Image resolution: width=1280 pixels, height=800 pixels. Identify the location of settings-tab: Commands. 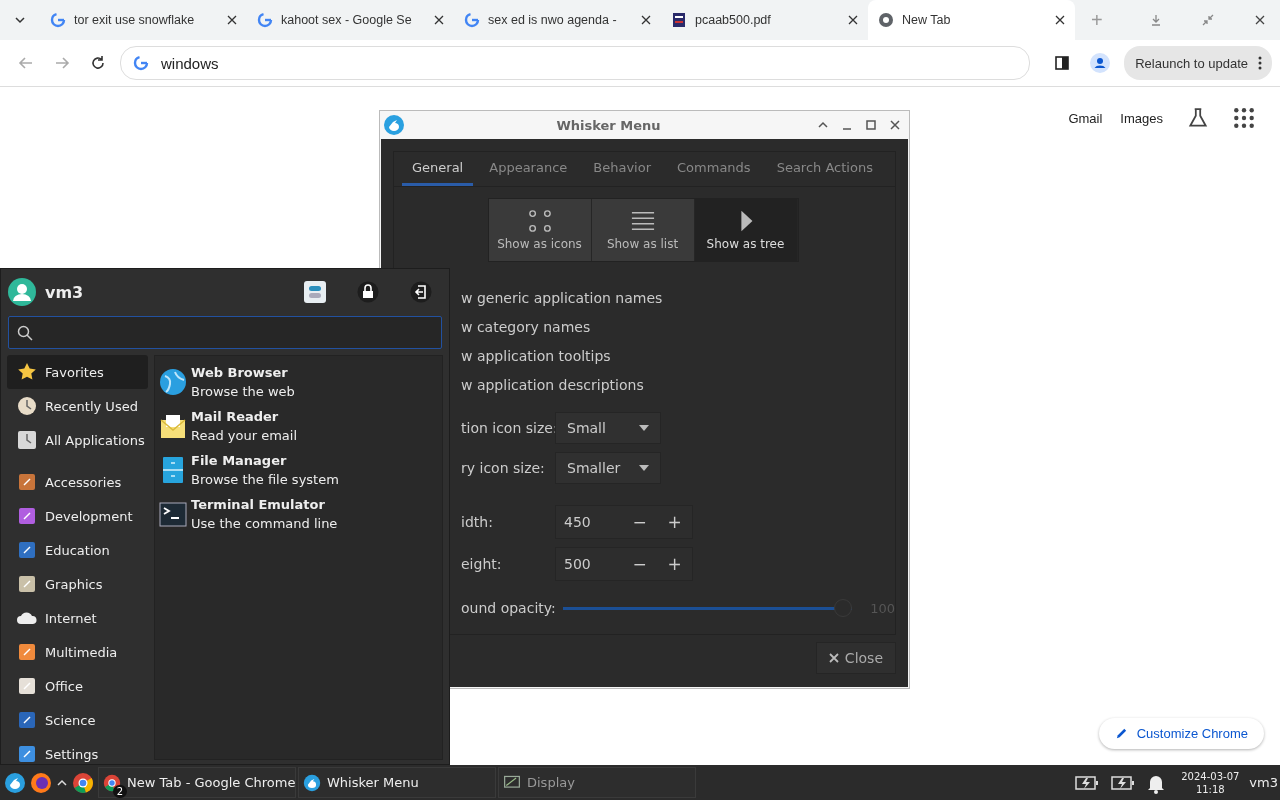
(714, 169).